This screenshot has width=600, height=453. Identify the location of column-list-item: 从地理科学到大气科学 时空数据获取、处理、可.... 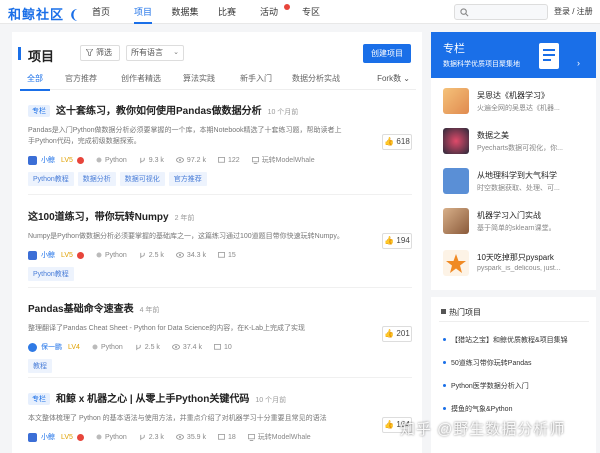
(516, 184).